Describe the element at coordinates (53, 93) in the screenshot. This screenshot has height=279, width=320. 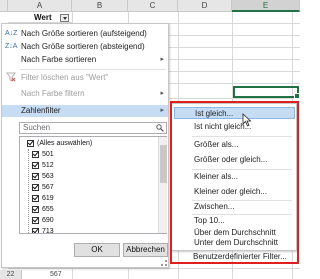
I see `menu-item-label: Nach Farbe filtern` at that location.